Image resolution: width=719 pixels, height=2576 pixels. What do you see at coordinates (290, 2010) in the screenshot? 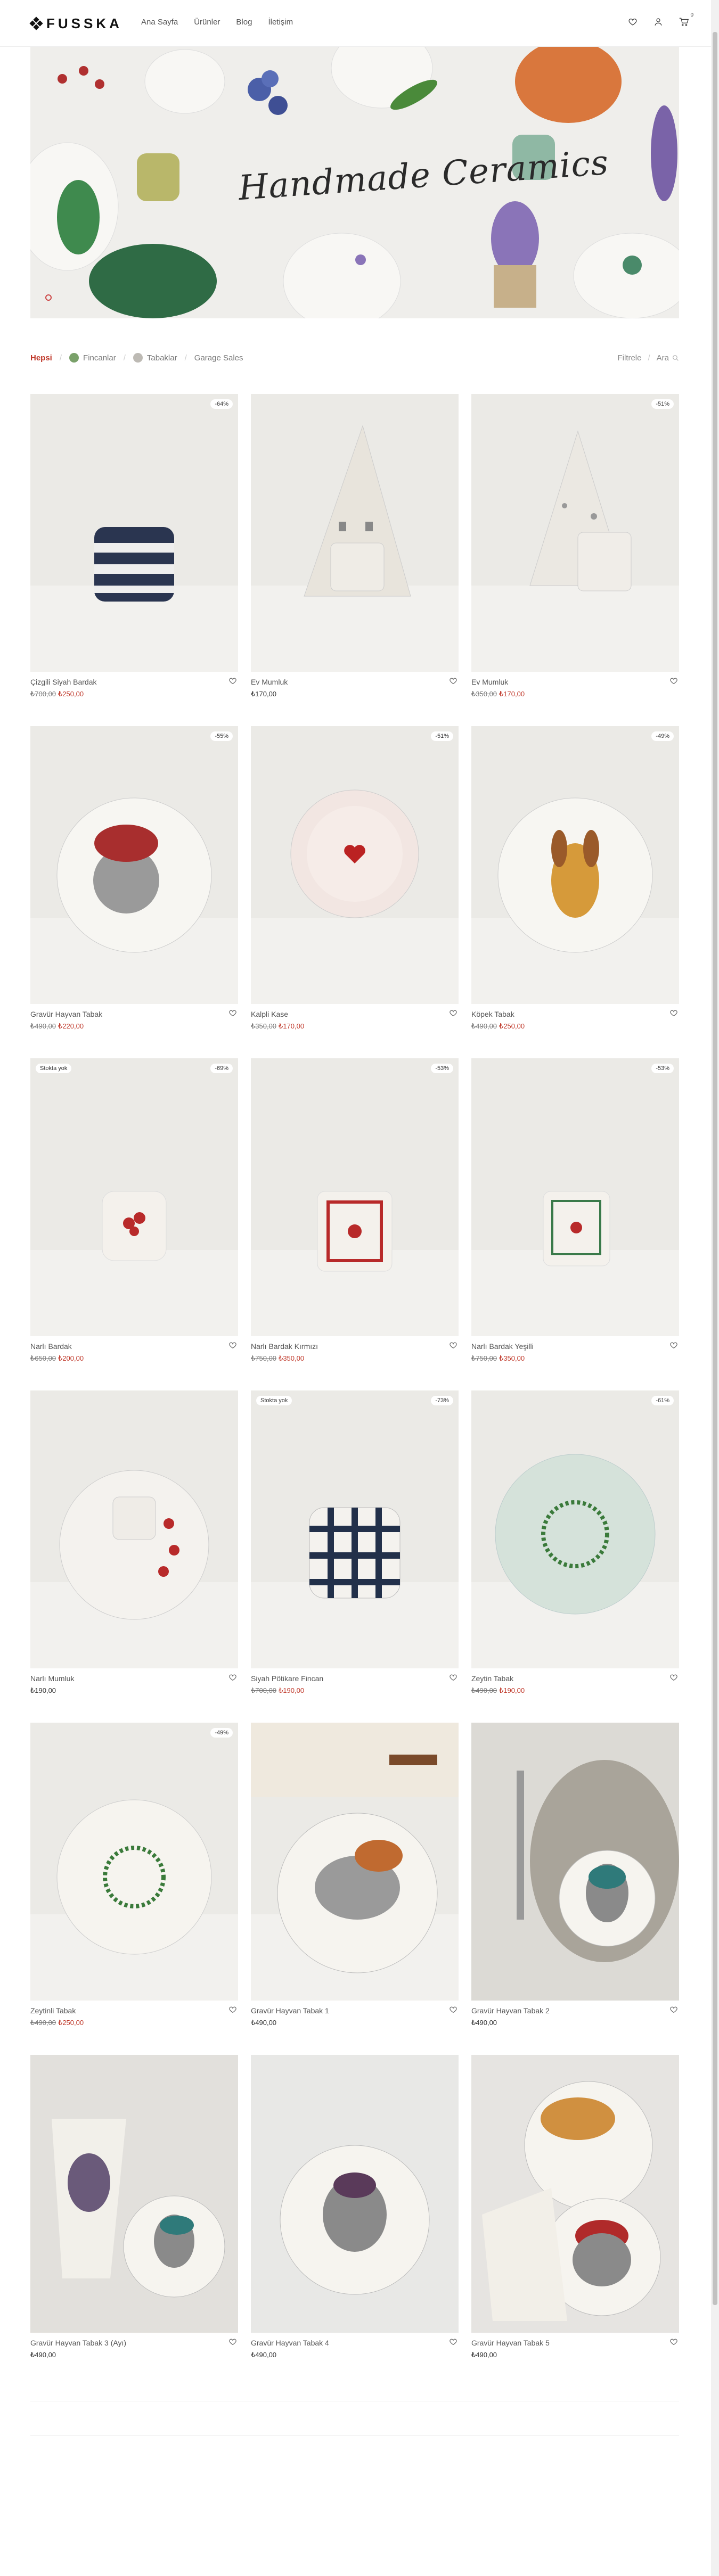
I see `product-name: Gravür Hayvan Tabak 1` at bounding box center [290, 2010].